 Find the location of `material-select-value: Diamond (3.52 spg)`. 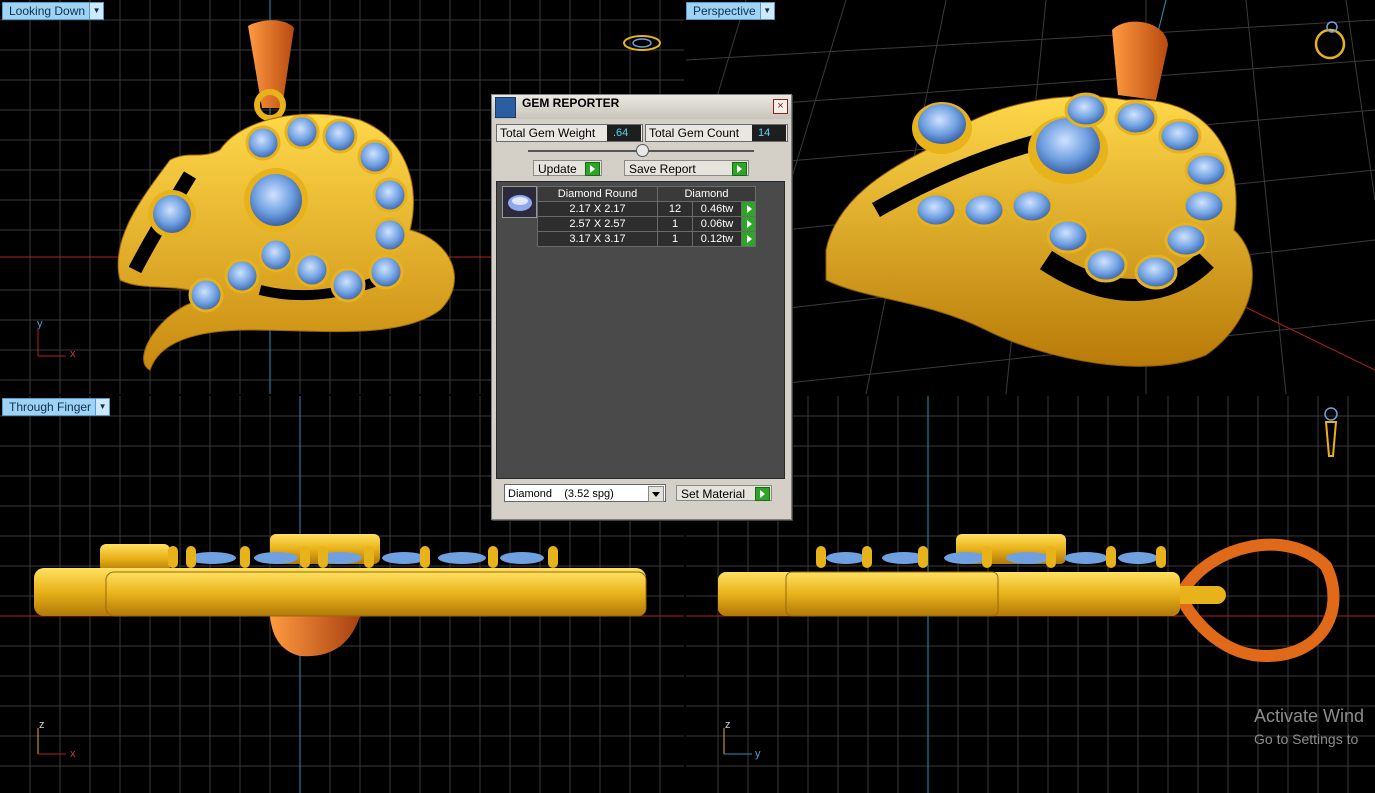

material-select-value: Diamond (3.52 spg) is located at coordinates (561, 494).